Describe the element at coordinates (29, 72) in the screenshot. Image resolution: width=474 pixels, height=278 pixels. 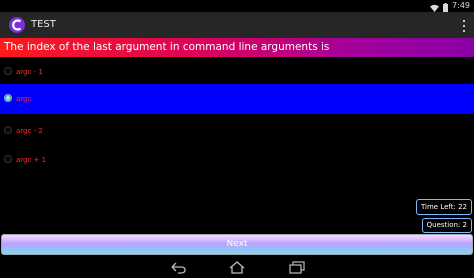
I see `option-label: argc - 1` at that location.